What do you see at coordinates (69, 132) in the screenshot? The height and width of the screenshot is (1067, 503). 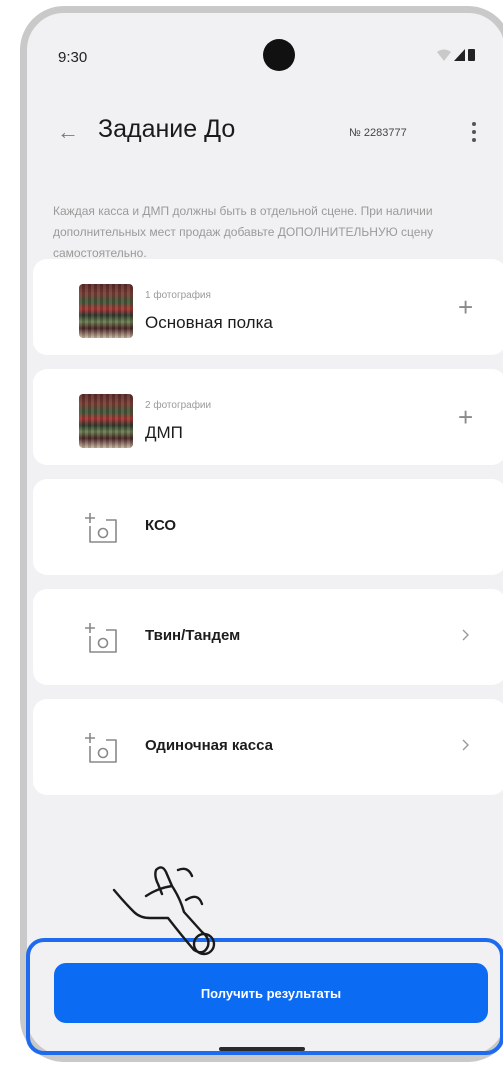 I see `back-arrow-icon: ←` at bounding box center [69, 132].